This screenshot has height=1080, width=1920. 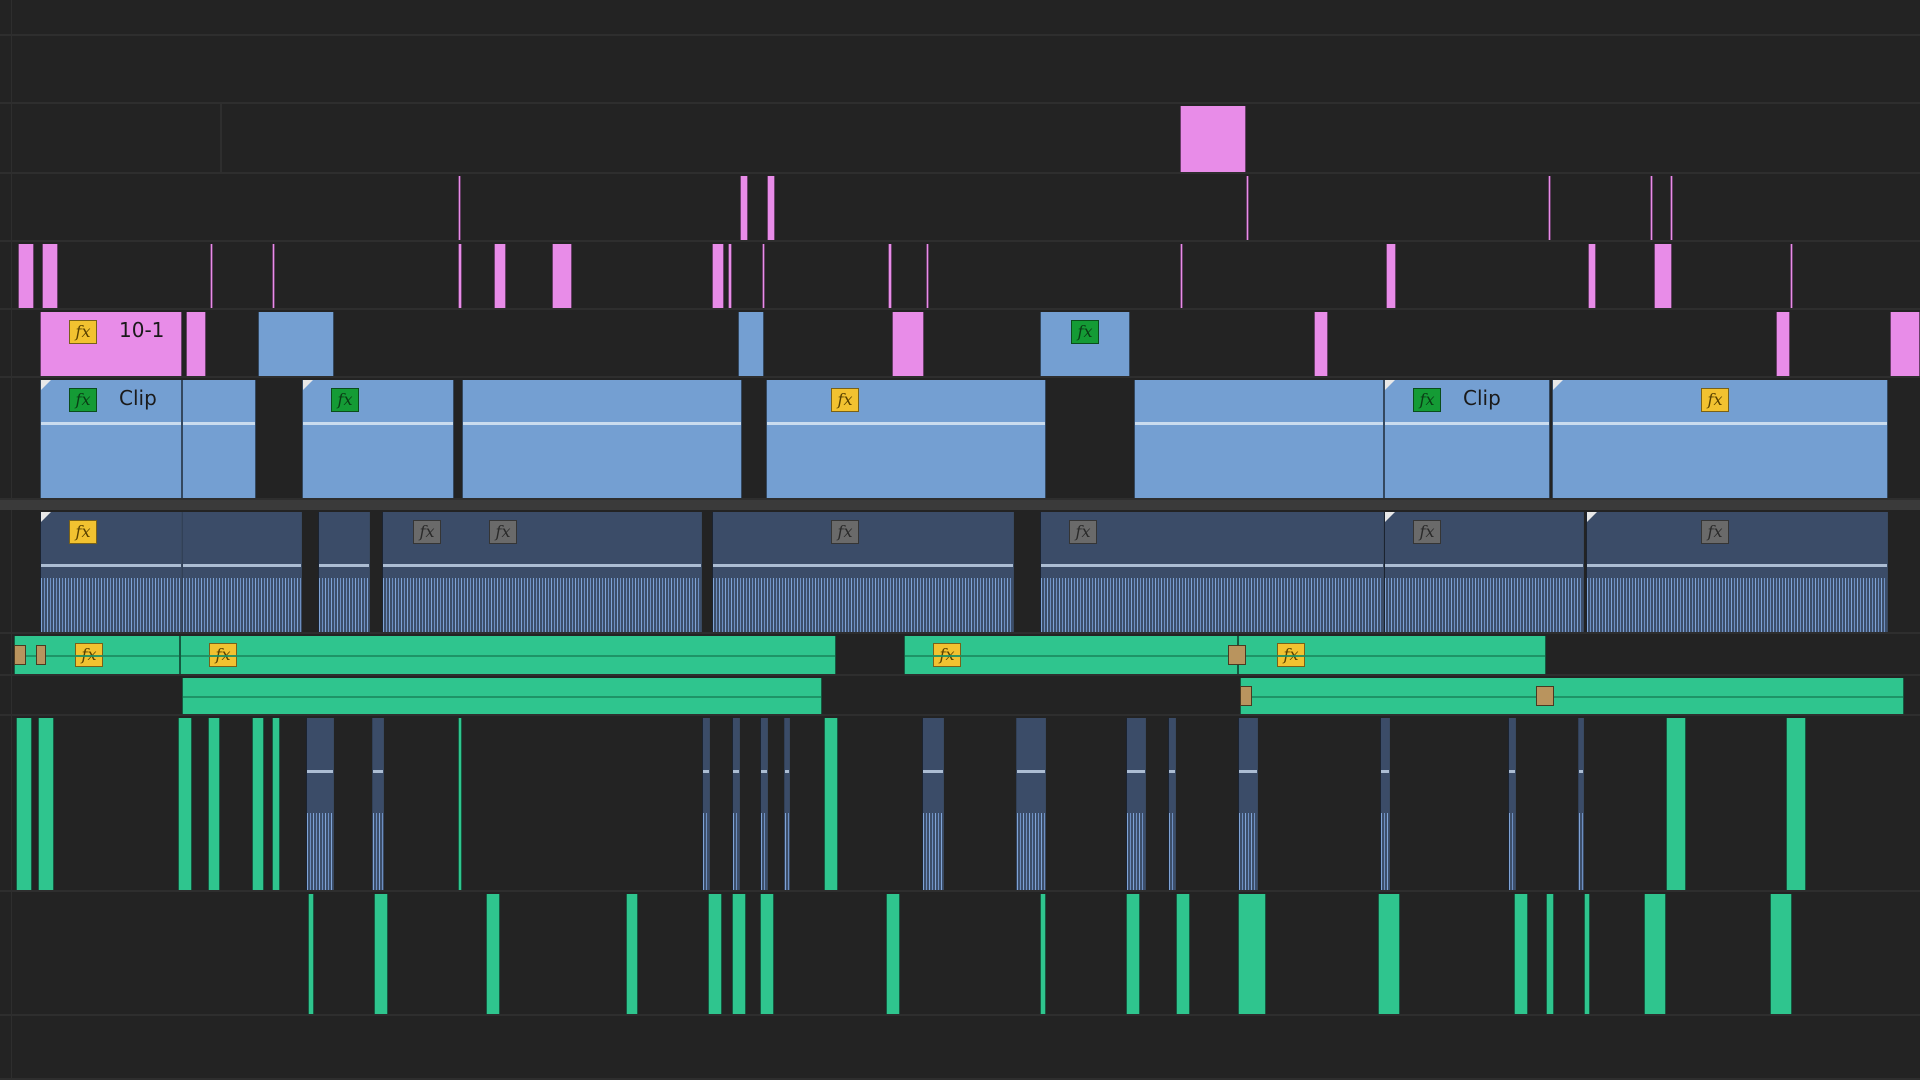 What do you see at coordinates (960, 954) in the screenshot?
I see `track-a5` at bounding box center [960, 954].